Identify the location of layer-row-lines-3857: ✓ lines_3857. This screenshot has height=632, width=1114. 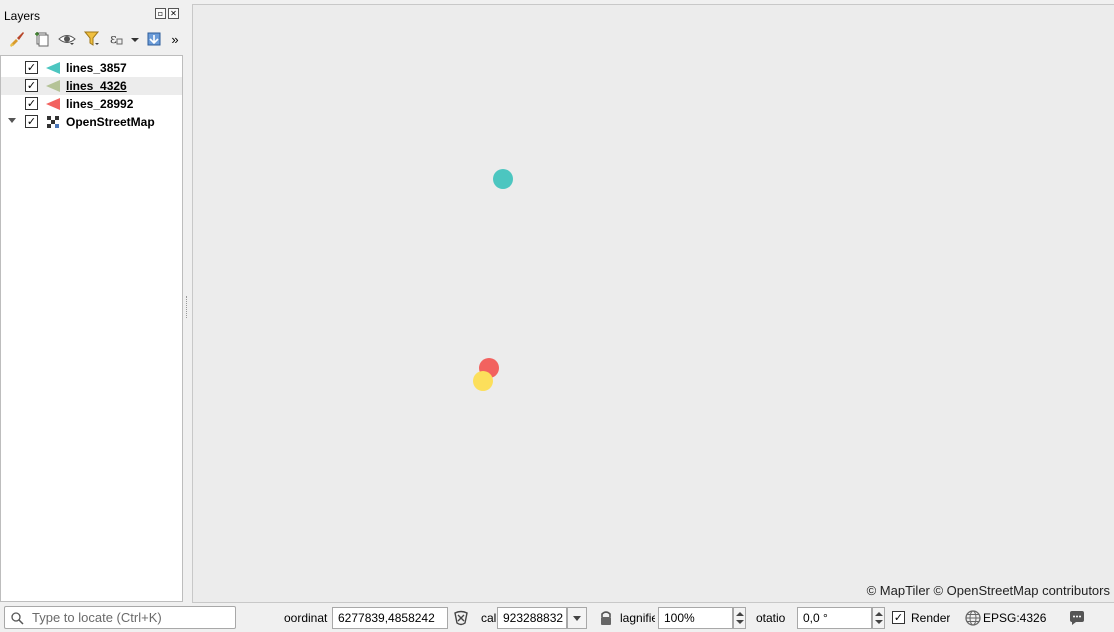
(91, 68).